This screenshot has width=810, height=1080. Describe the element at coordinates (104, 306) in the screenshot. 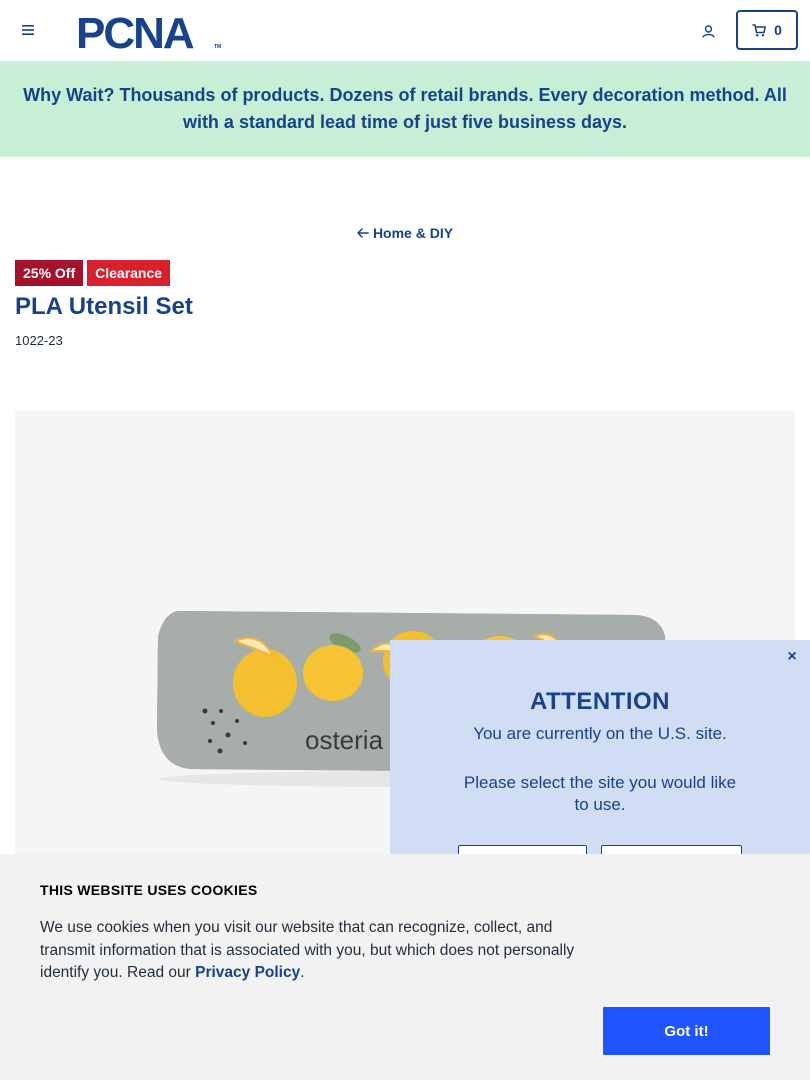

I see `product-title: PLA Utensil Set` at that location.